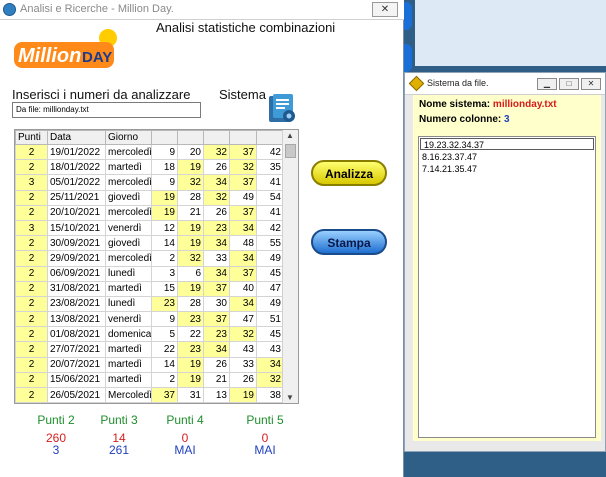 Image resolution: width=606 pixels, height=477 pixels. Describe the element at coordinates (97, 57) in the screenshot. I see `logo-text-day: DAY` at that location.